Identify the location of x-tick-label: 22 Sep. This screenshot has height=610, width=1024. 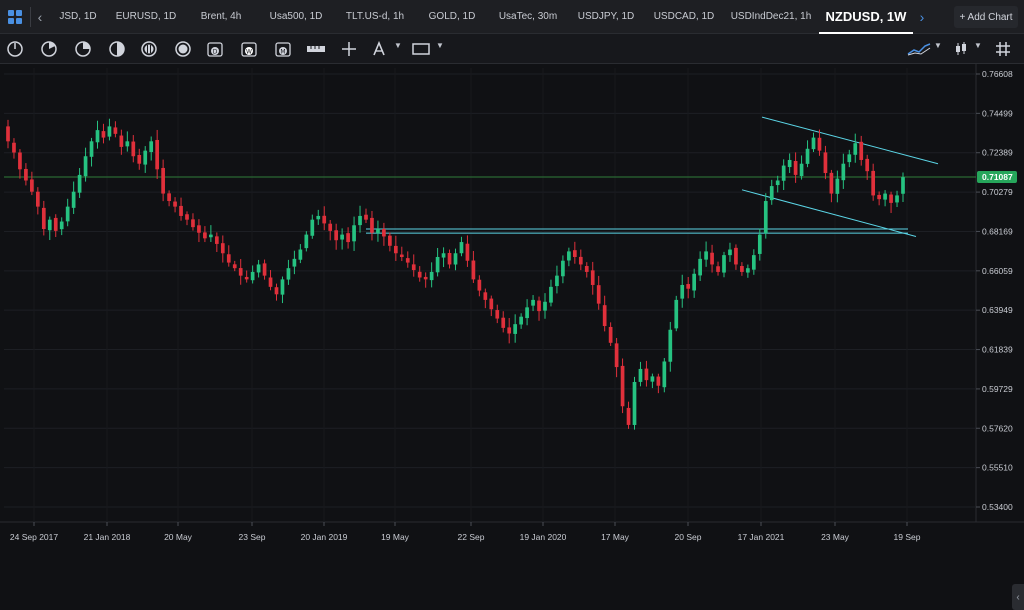
(471, 537).